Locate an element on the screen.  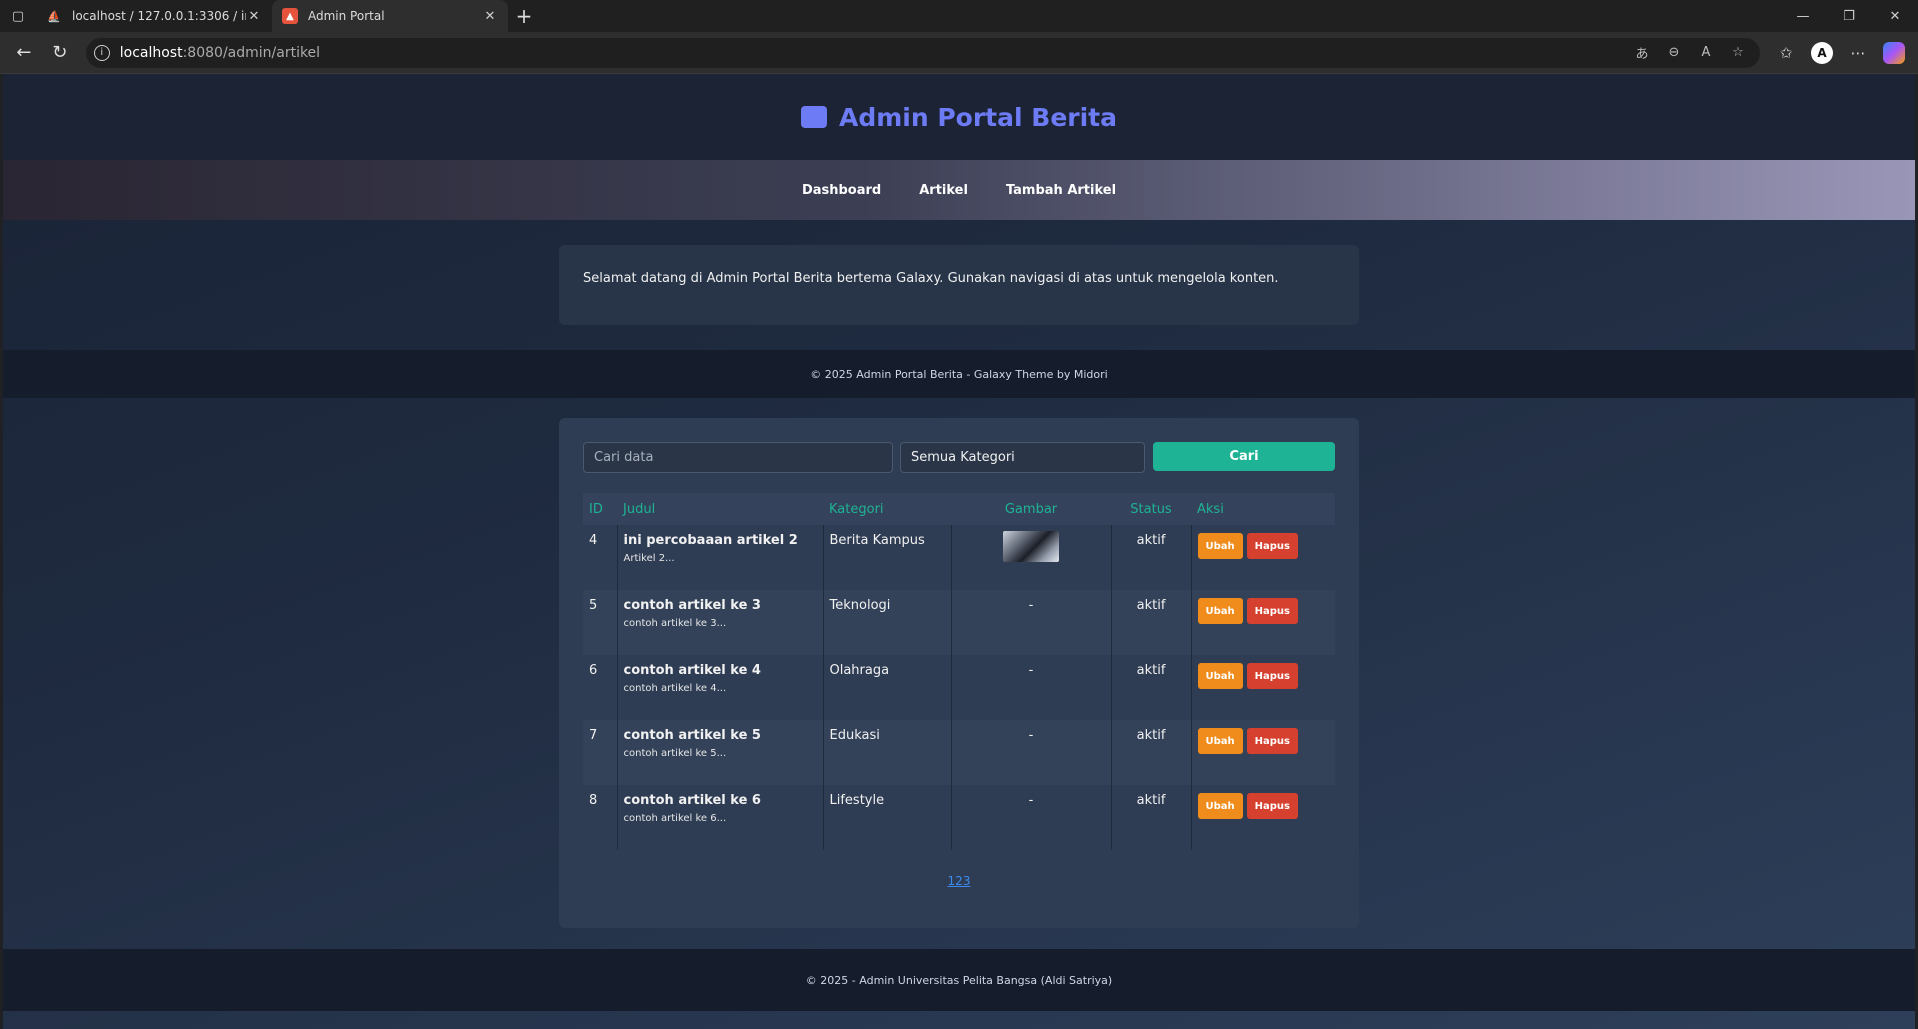
cell-kategori: Lifestyle is located at coordinates (886, 817).